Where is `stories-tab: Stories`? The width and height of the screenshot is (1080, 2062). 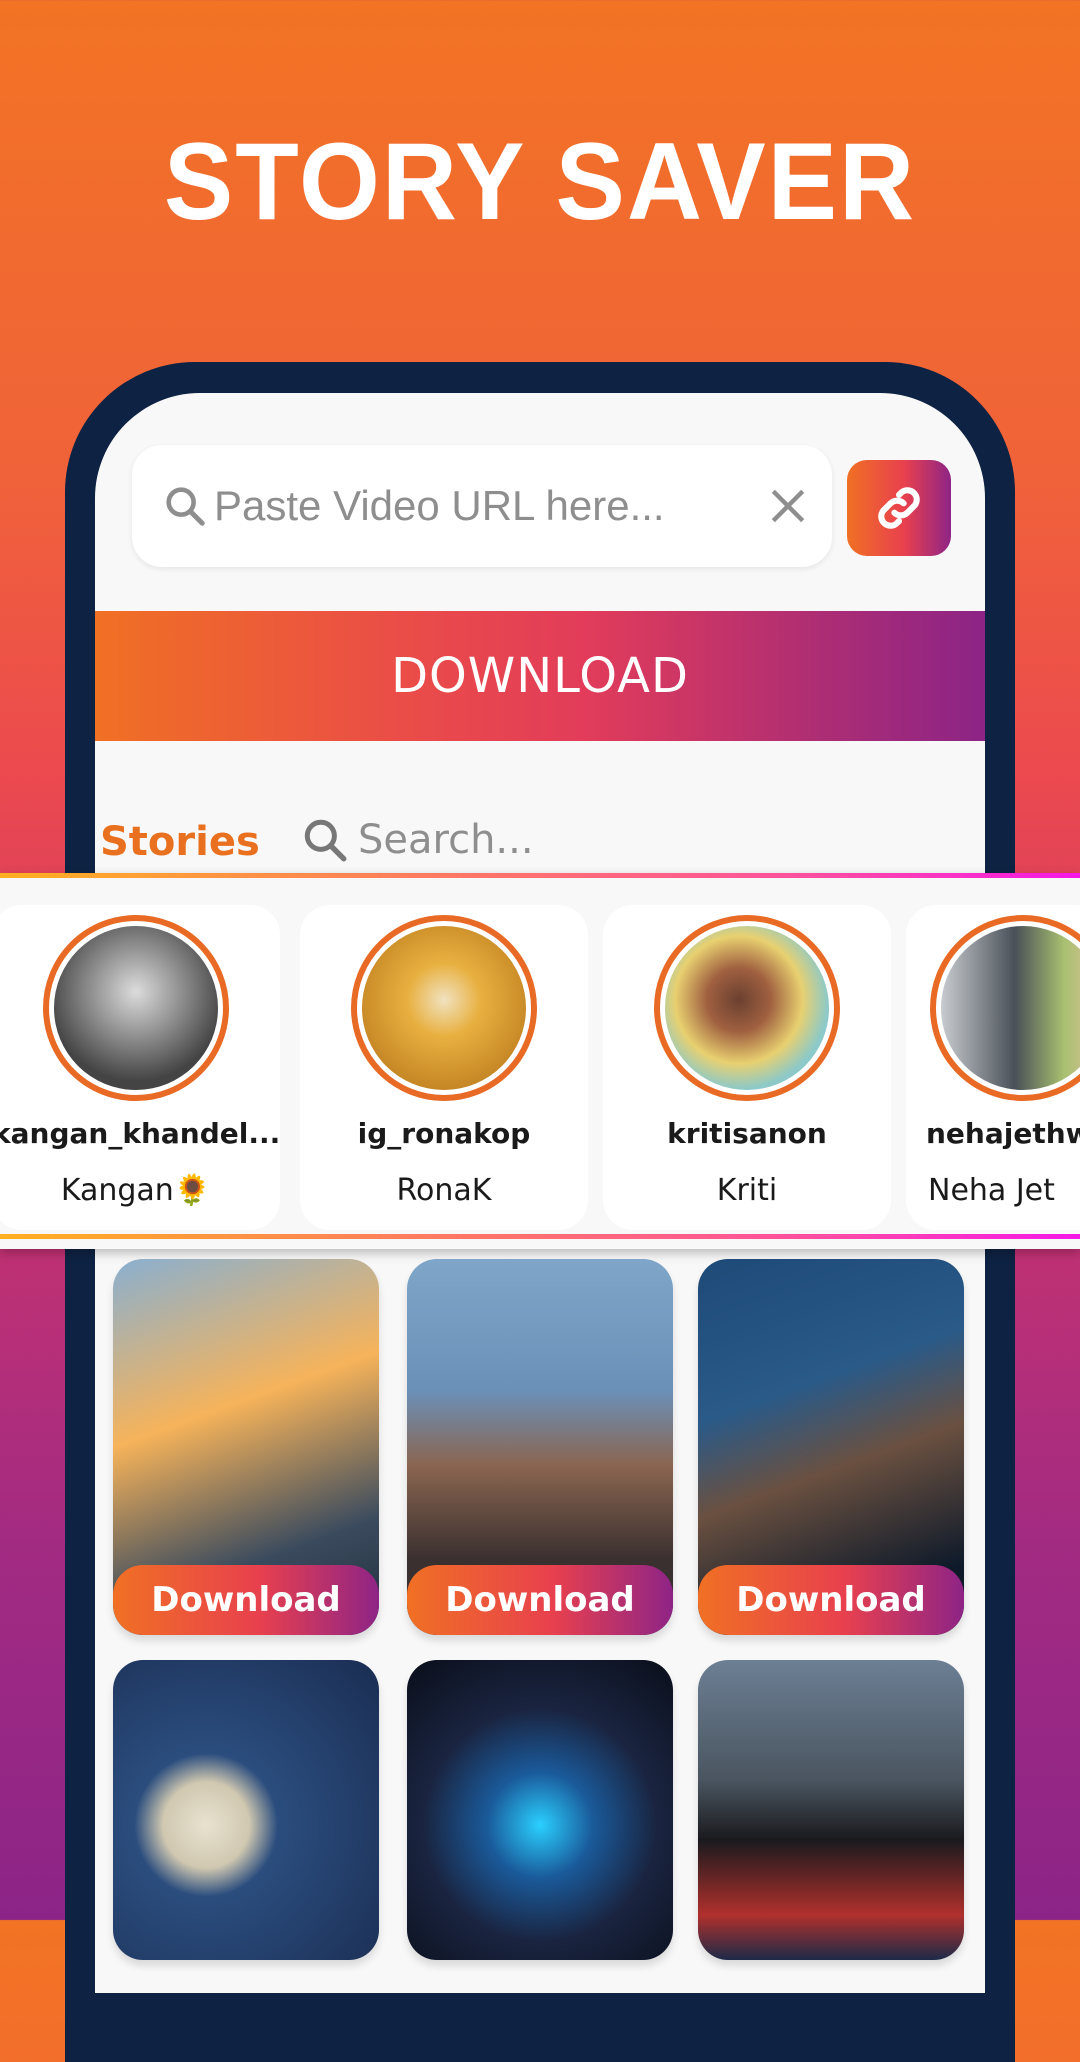
stories-tab: Stories is located at coordinates (180, 842).